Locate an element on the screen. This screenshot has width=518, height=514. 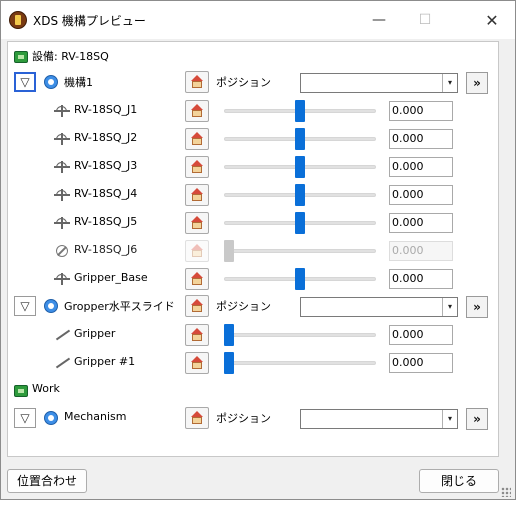
window-title: XDS 機構プレビュー is located at coordinates (89, 21).